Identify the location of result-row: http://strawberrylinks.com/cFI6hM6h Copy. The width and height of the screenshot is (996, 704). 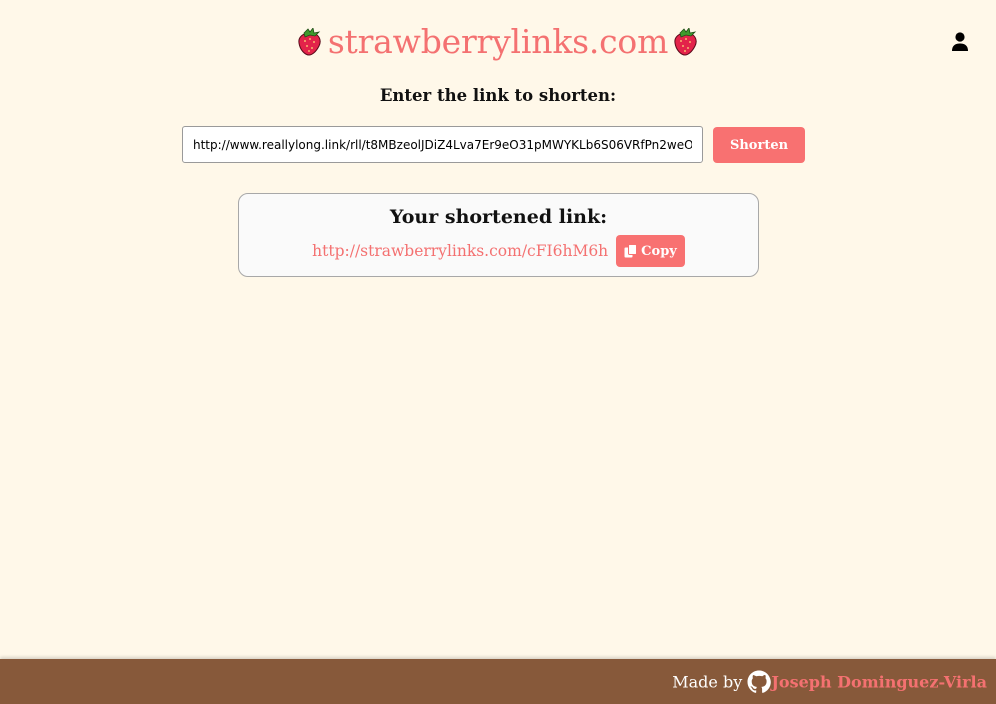
(498, 251).